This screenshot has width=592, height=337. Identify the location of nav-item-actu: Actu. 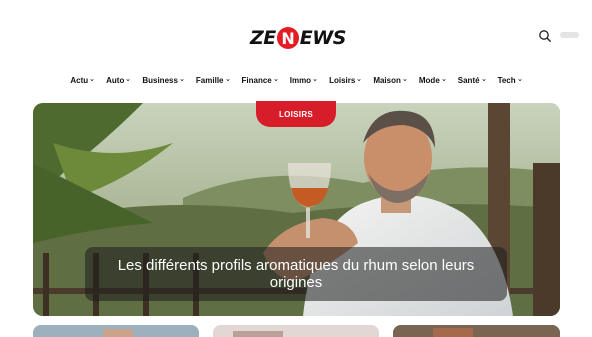
(82, 80).